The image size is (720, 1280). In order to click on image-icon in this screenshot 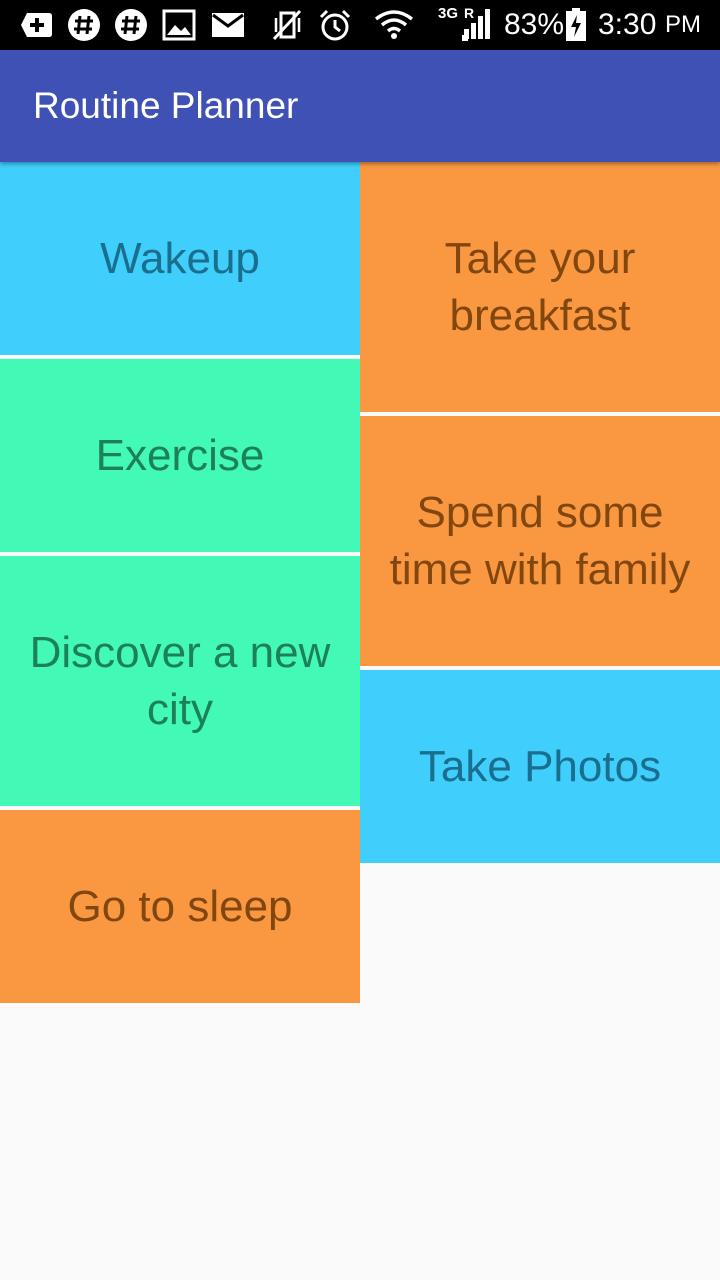, I will do `click(179, 25)`.